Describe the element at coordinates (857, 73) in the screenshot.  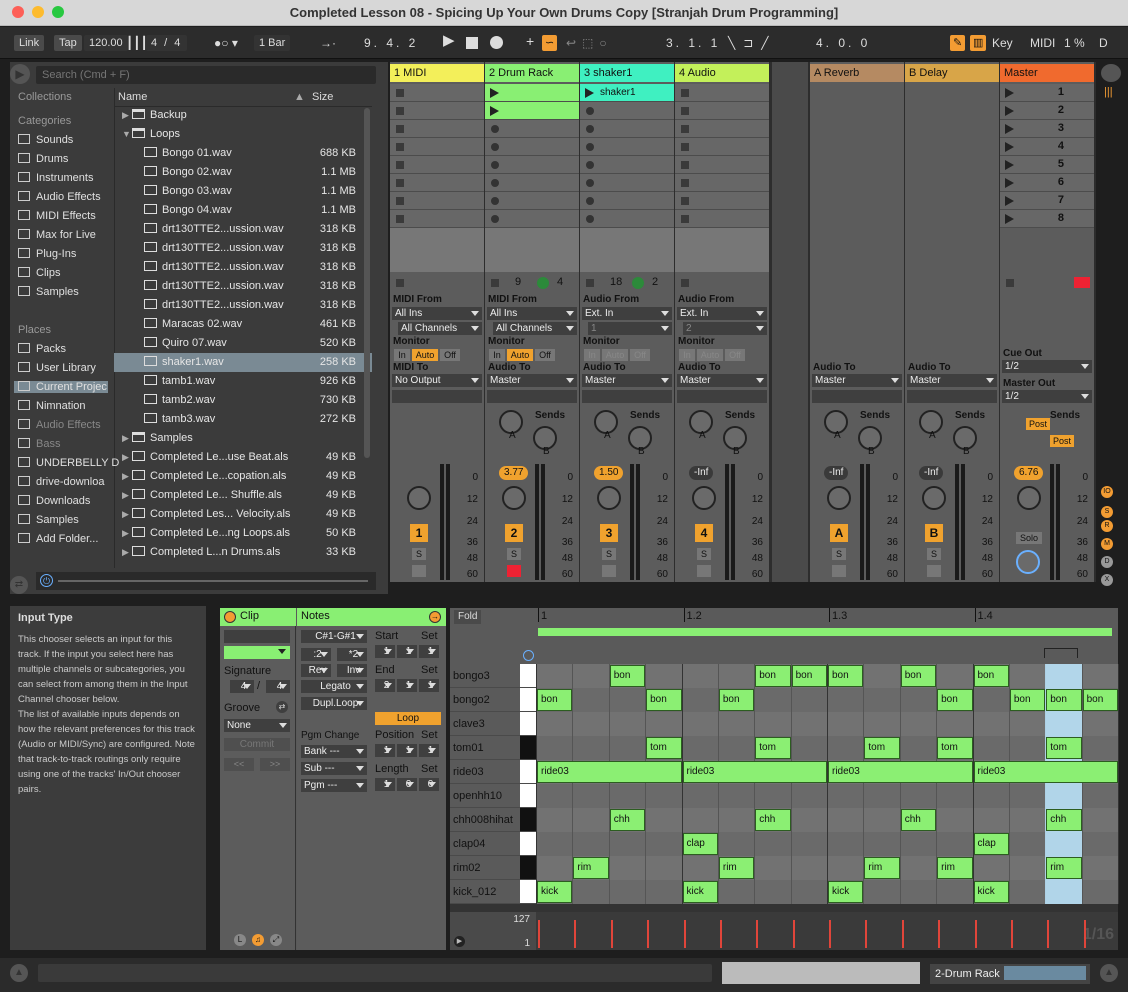
I see `return-header: A Reverb` at that location.